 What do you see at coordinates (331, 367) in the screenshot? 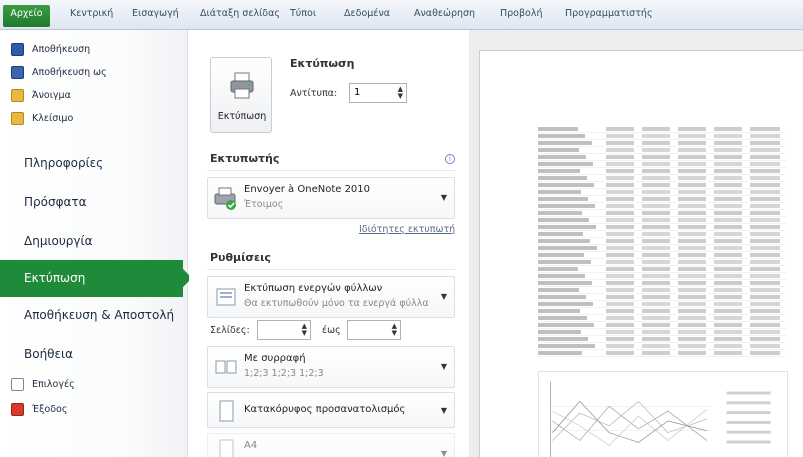
I see `collate-dropdown: Με συρραφή 1;2;3 1;2;3 1;2;3 ▼` at bounding box center [331, 367].